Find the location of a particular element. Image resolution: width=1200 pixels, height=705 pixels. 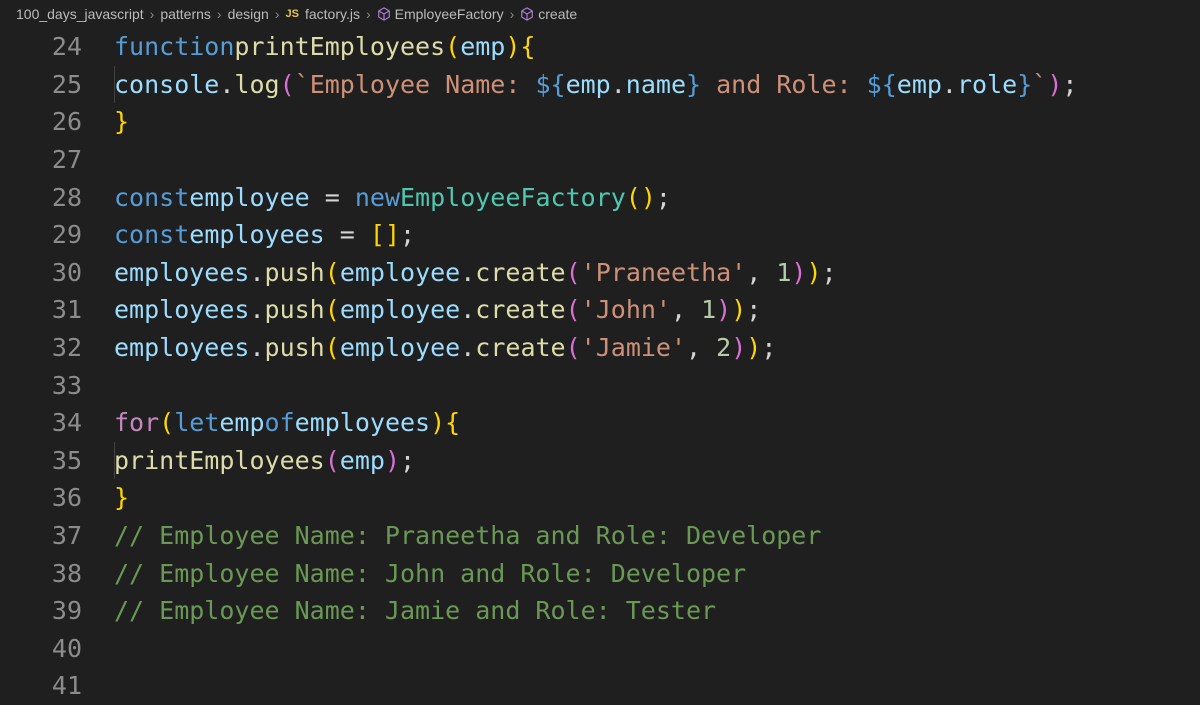

token: employee is located at coordinates (400, 310).